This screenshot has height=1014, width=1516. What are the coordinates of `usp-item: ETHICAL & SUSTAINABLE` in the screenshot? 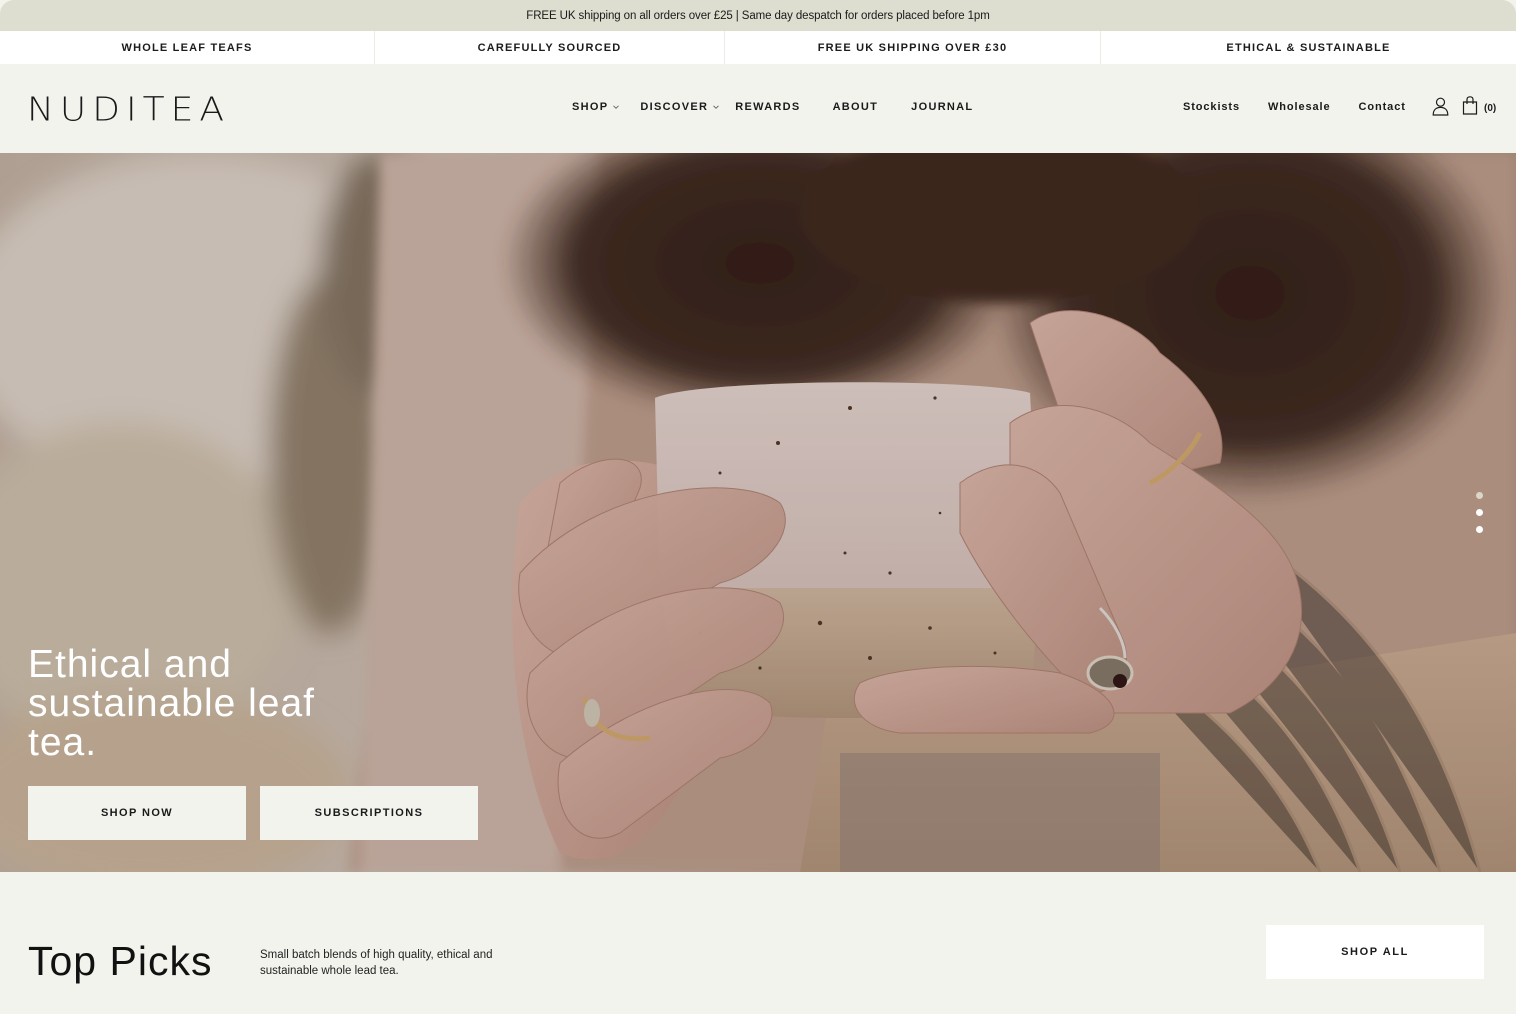 It's located at (1308, 47).